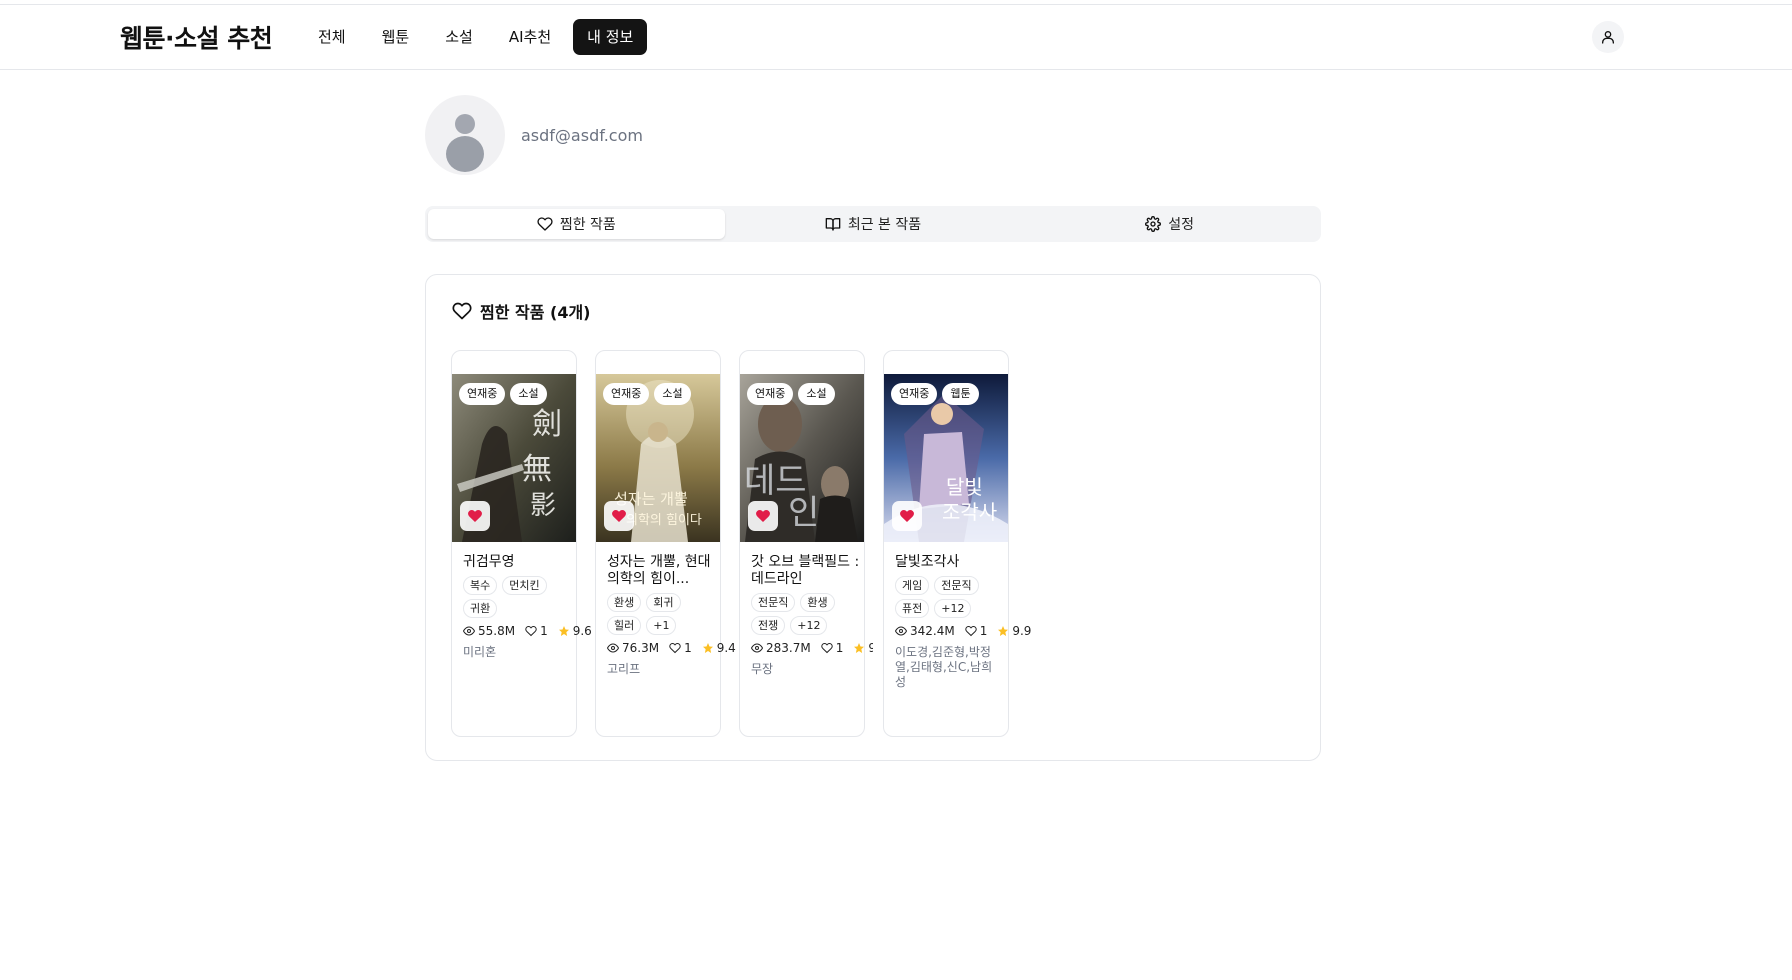 Image resolution: width=1792 pixels, height=980 pixels. What do you see at coordinates (520, 562) in the screenshot?
I see `work-title: 귀검무영` at bounding box center [520, 562].